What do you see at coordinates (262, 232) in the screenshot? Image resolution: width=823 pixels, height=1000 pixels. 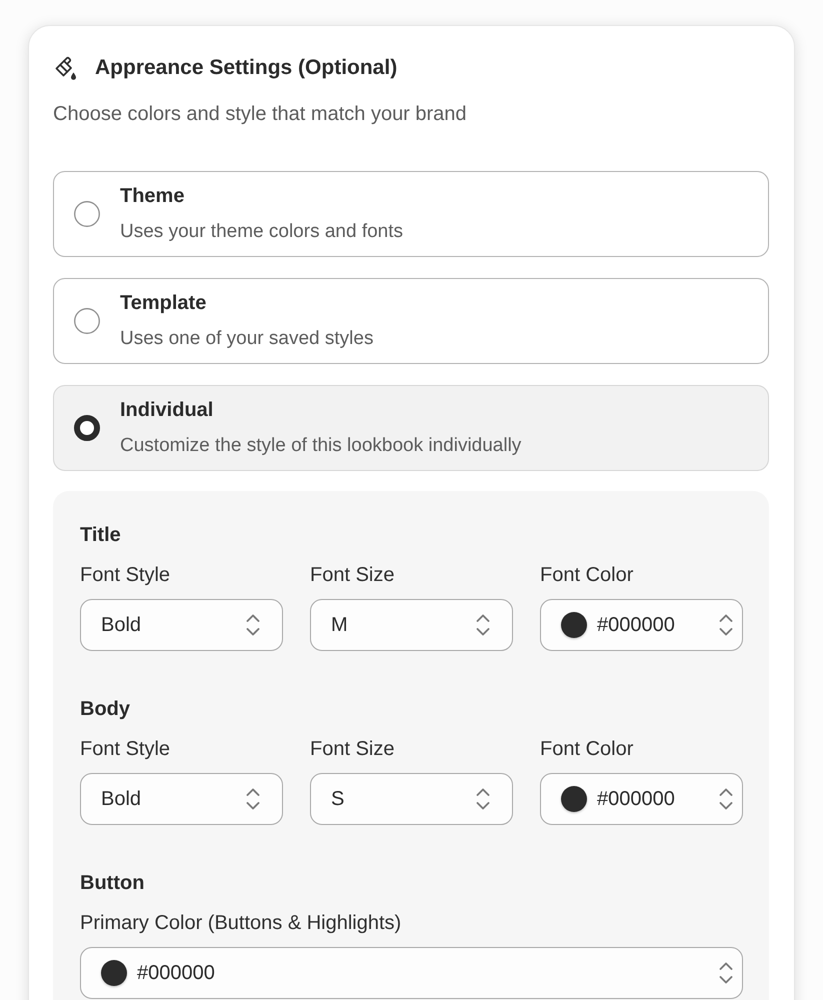 I see `option-description: Uses your theme colors and fonts` at bounding box center [262, 232].